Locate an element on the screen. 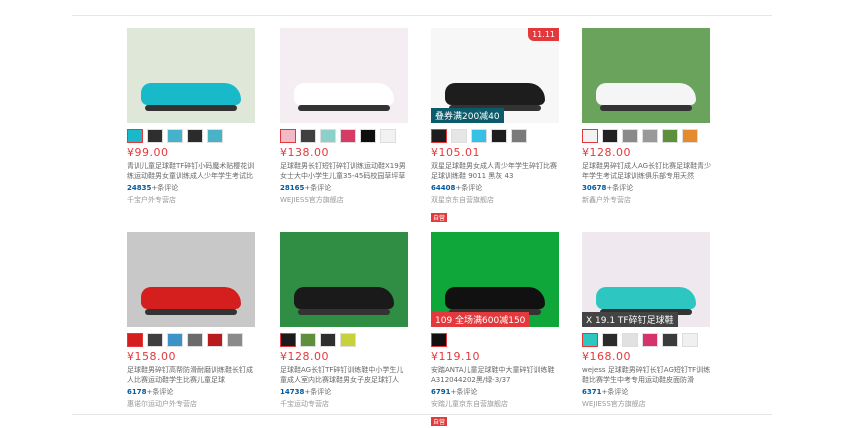  review-count: 30678+条评论 is located at coordinates (647, 188).